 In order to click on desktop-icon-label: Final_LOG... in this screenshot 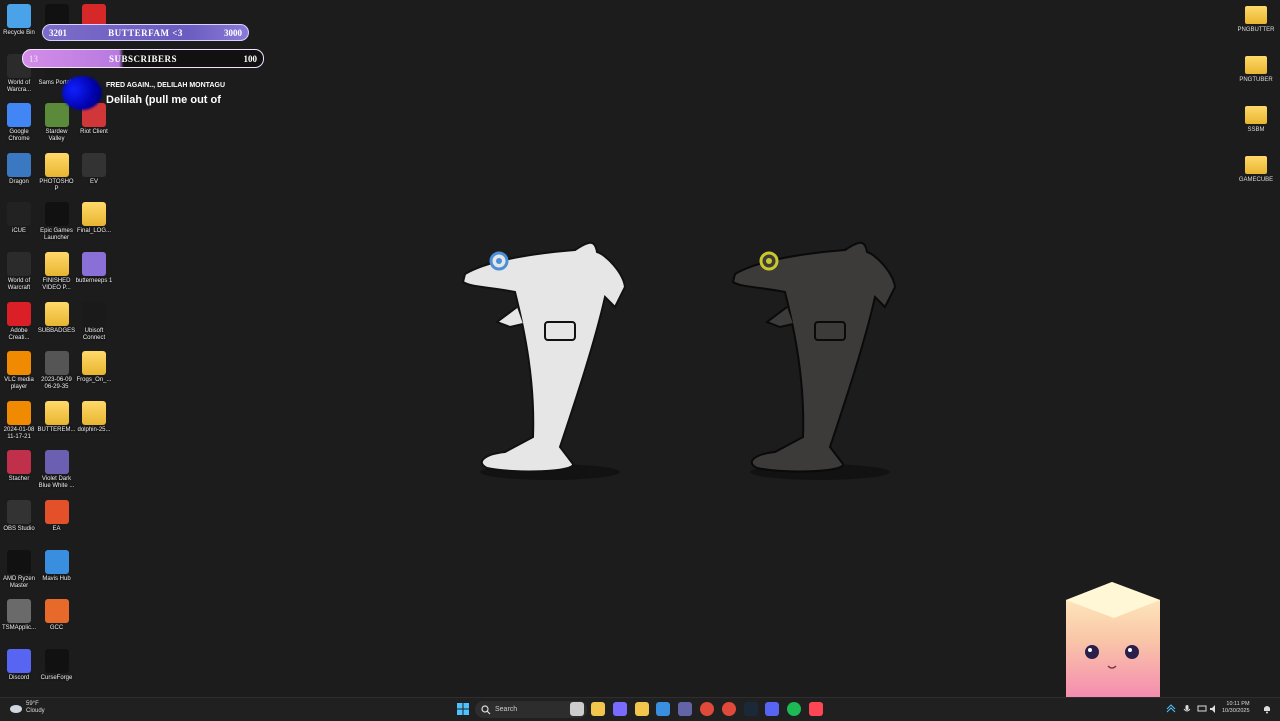, I will do `click(93, 231)`.